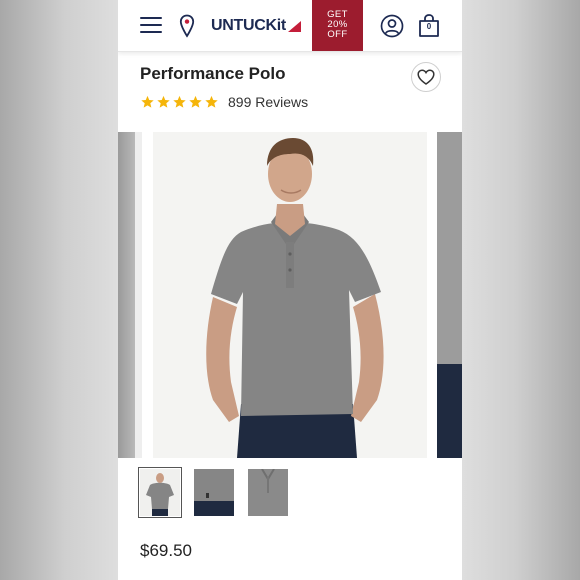 The image size is (580, 580). Describe the element at coordinates (294, 26) in the screenshot. I see `logo-flag-icon` at that location.